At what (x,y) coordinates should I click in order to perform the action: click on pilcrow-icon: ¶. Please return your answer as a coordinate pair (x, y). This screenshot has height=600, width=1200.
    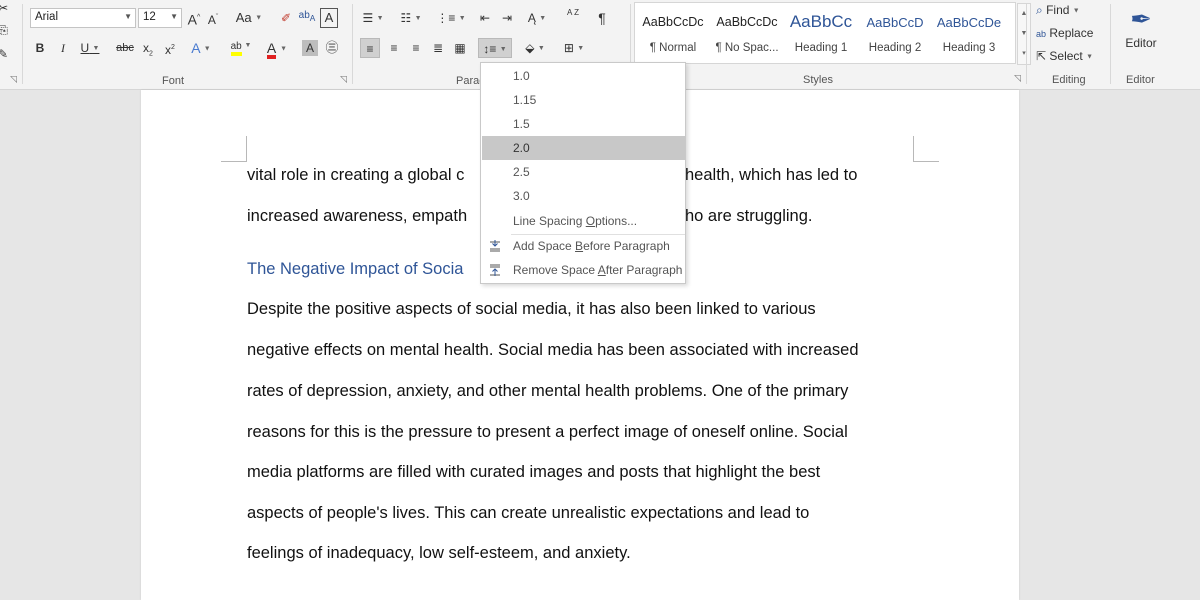
    Looking at the image, I should click on (602, 18).